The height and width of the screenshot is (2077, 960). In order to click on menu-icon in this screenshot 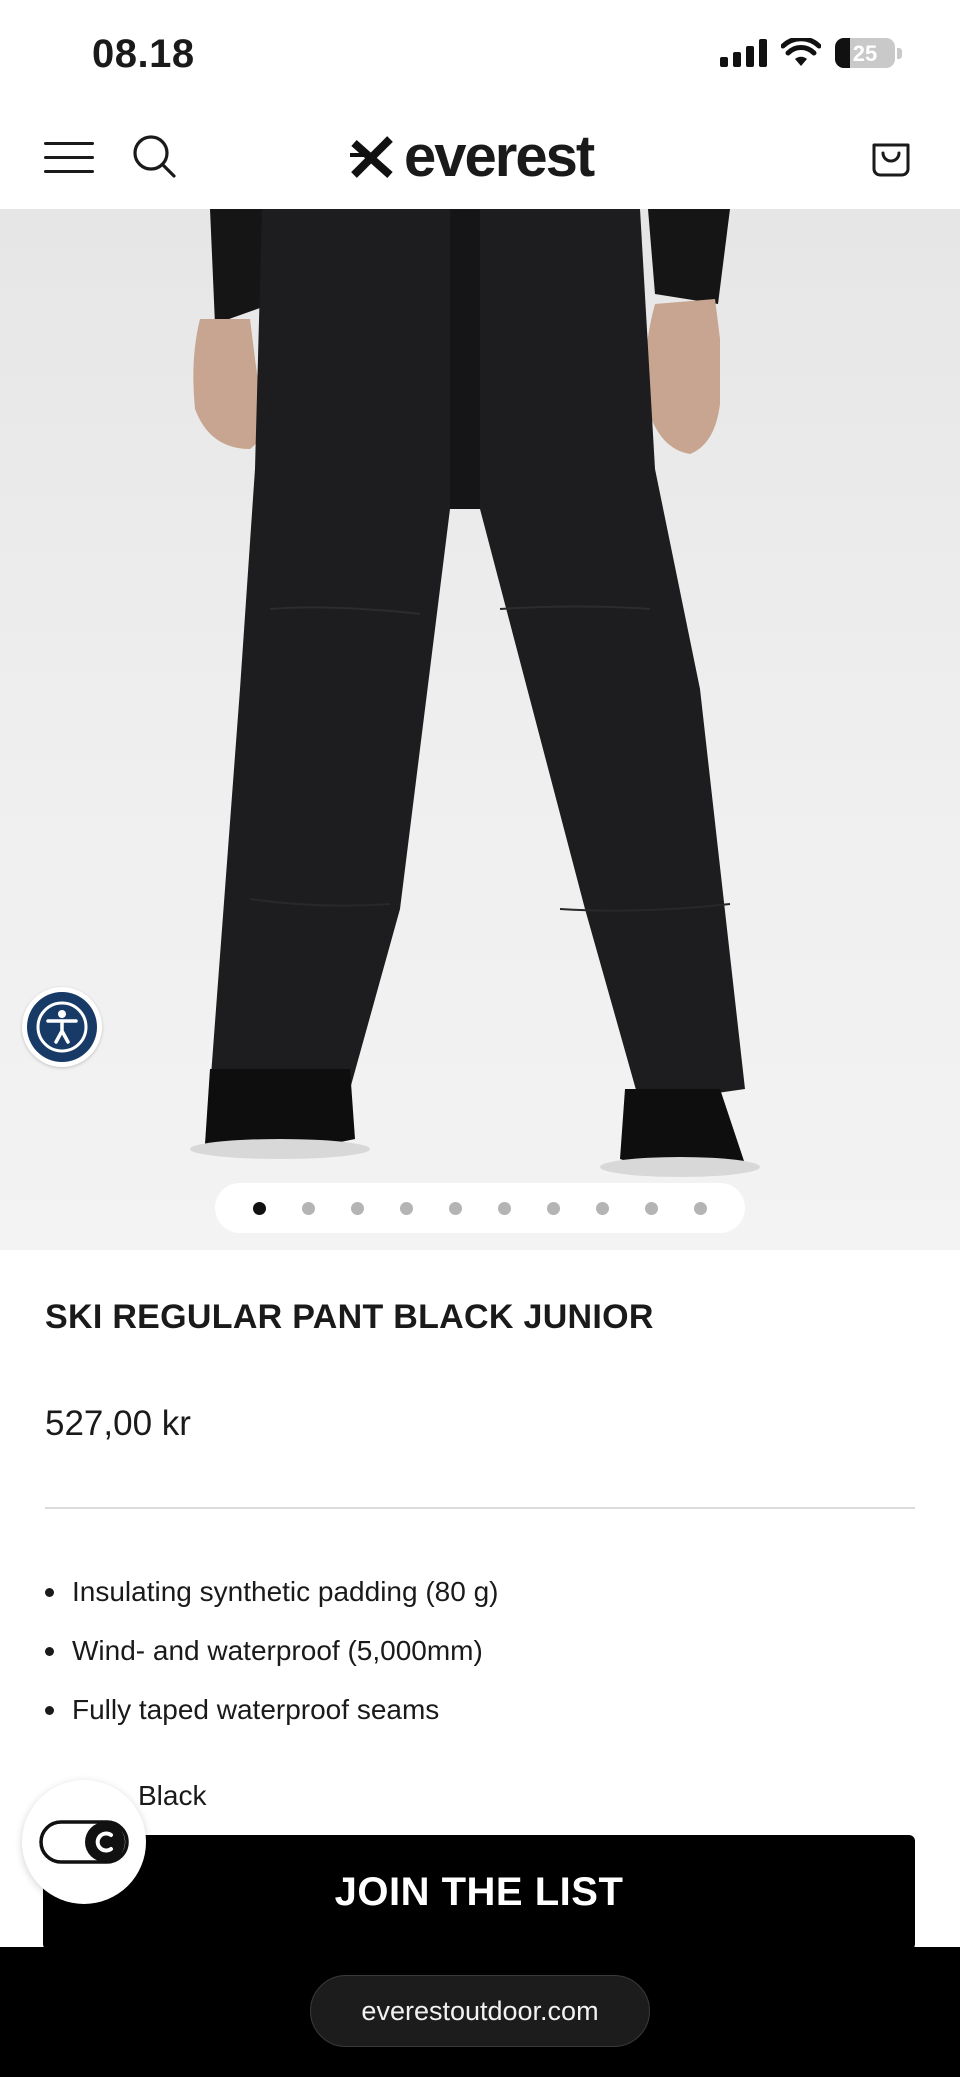, I will do `click(69, 157)`.